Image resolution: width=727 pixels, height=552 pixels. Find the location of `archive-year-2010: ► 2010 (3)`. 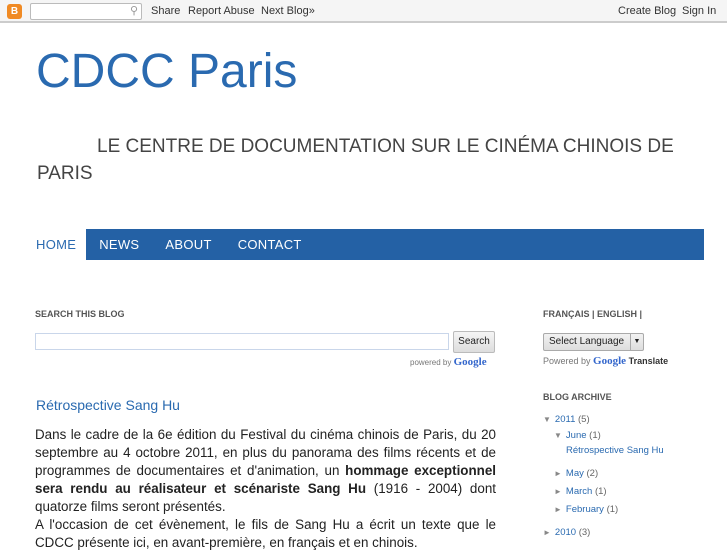

archive-year-2010: ► 2010 (3) is located at coordinates (566, 532).